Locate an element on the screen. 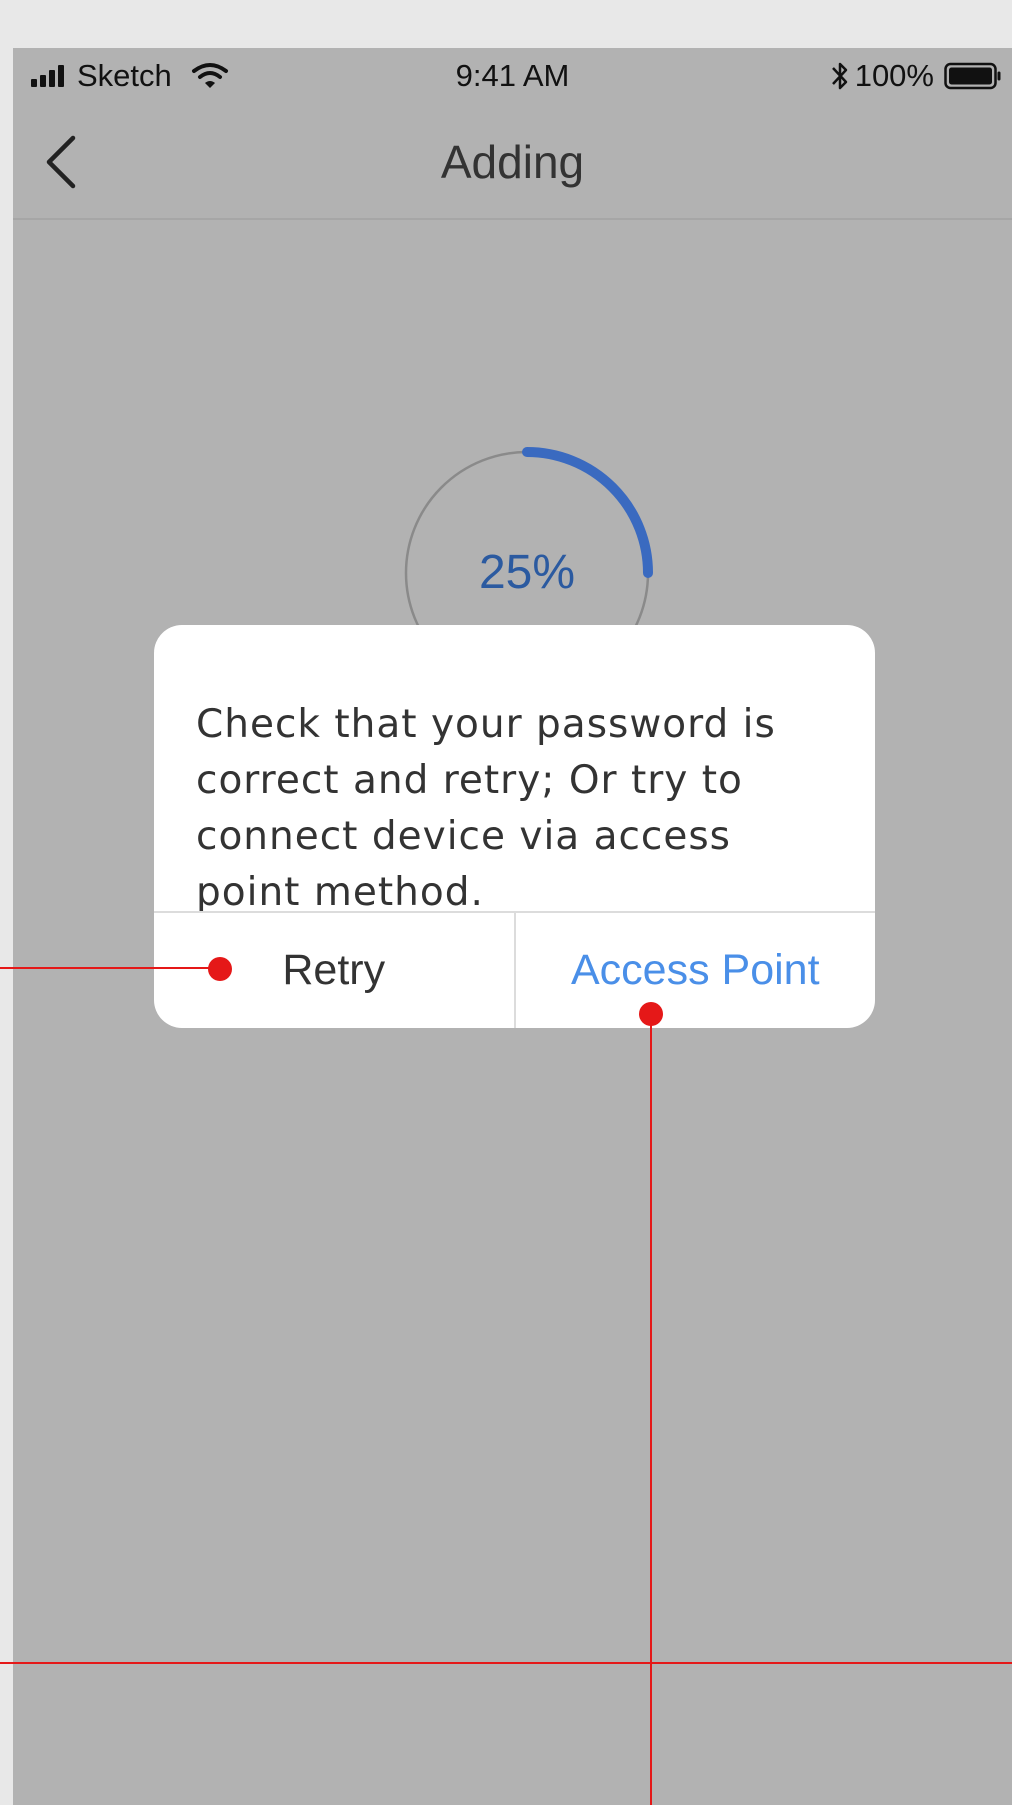 This screenshot has height=1805, width=1012. nav-title-row: Adding is located at coordinates (512, 162).